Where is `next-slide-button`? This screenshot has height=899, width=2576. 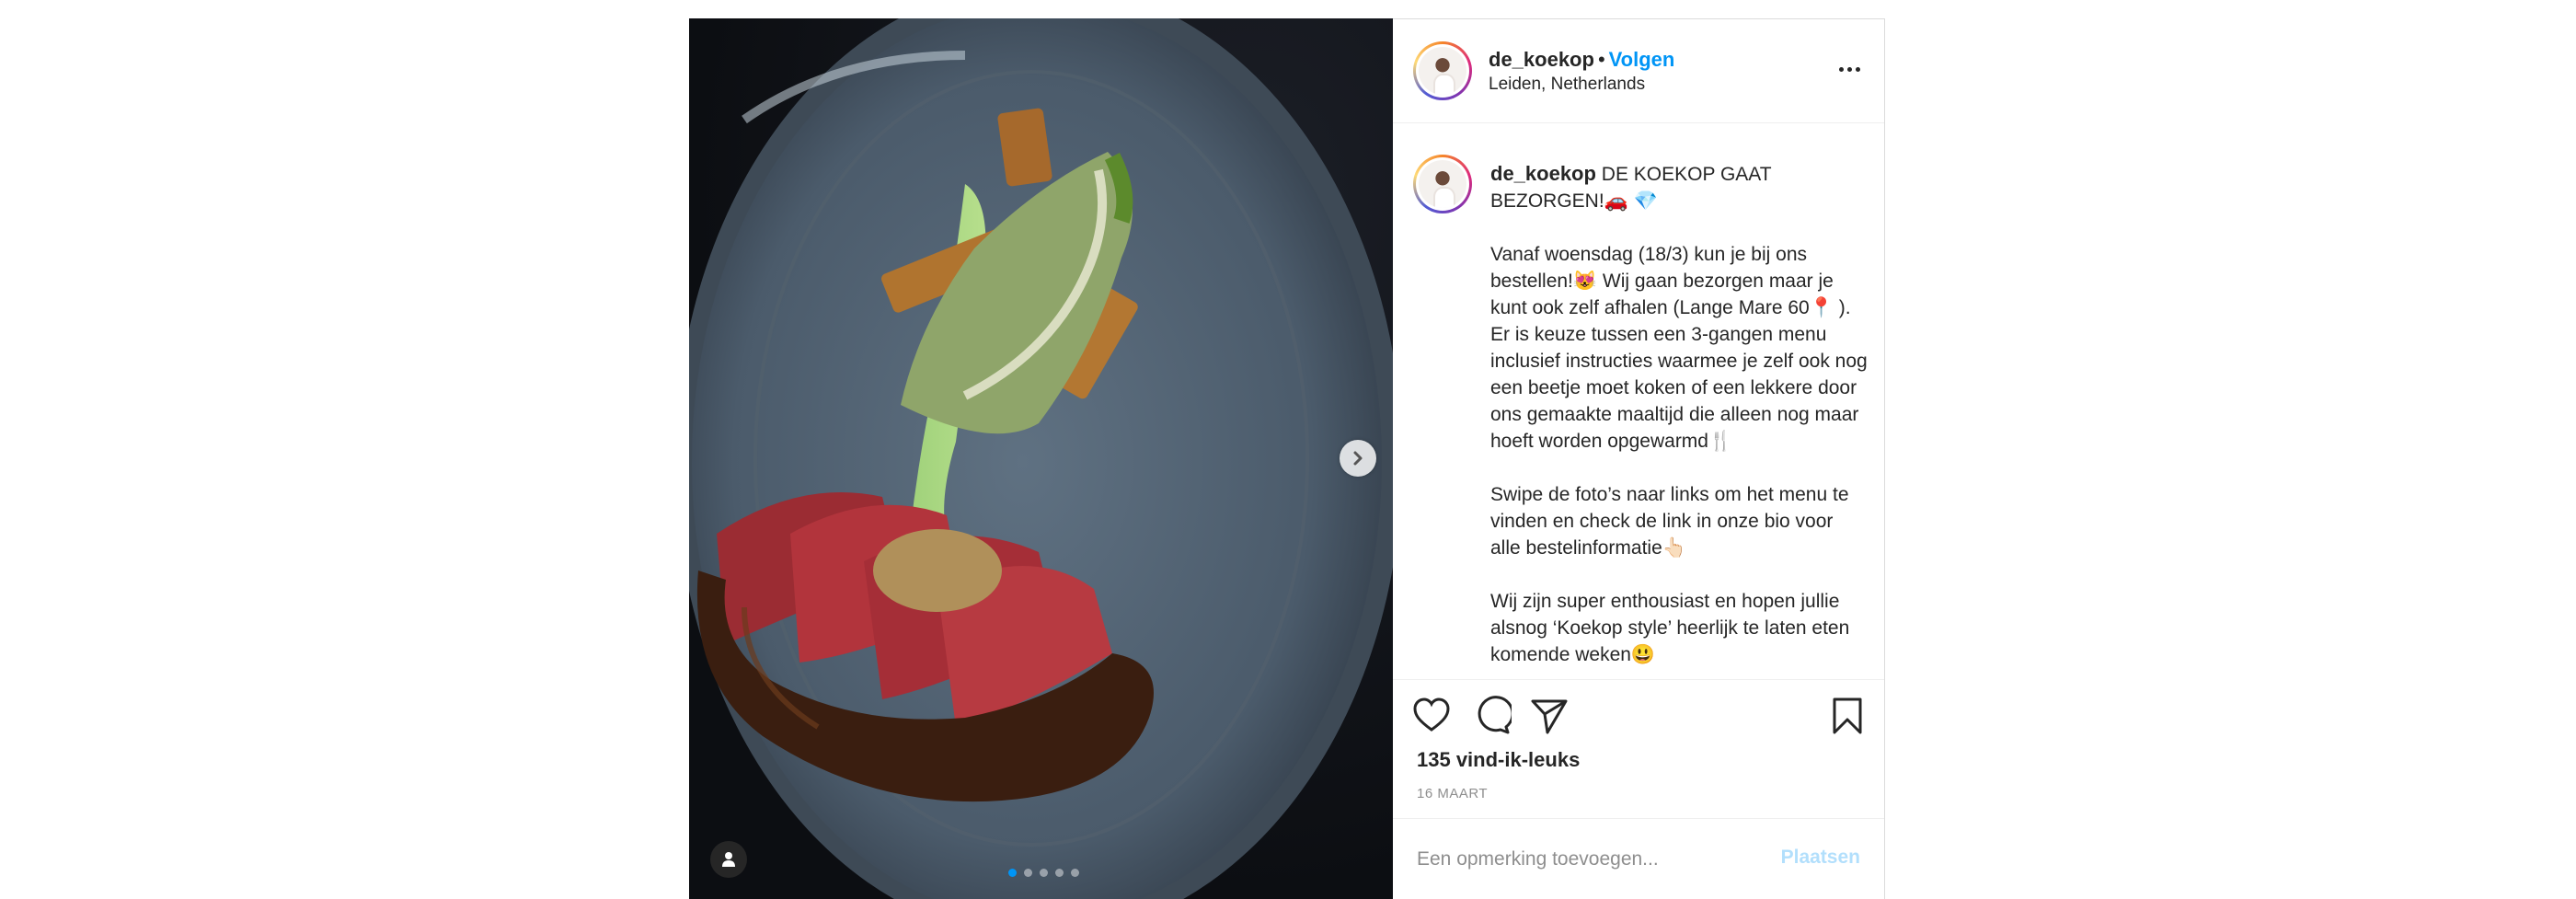
next-slide-button is located at coordinates (1358, 459).